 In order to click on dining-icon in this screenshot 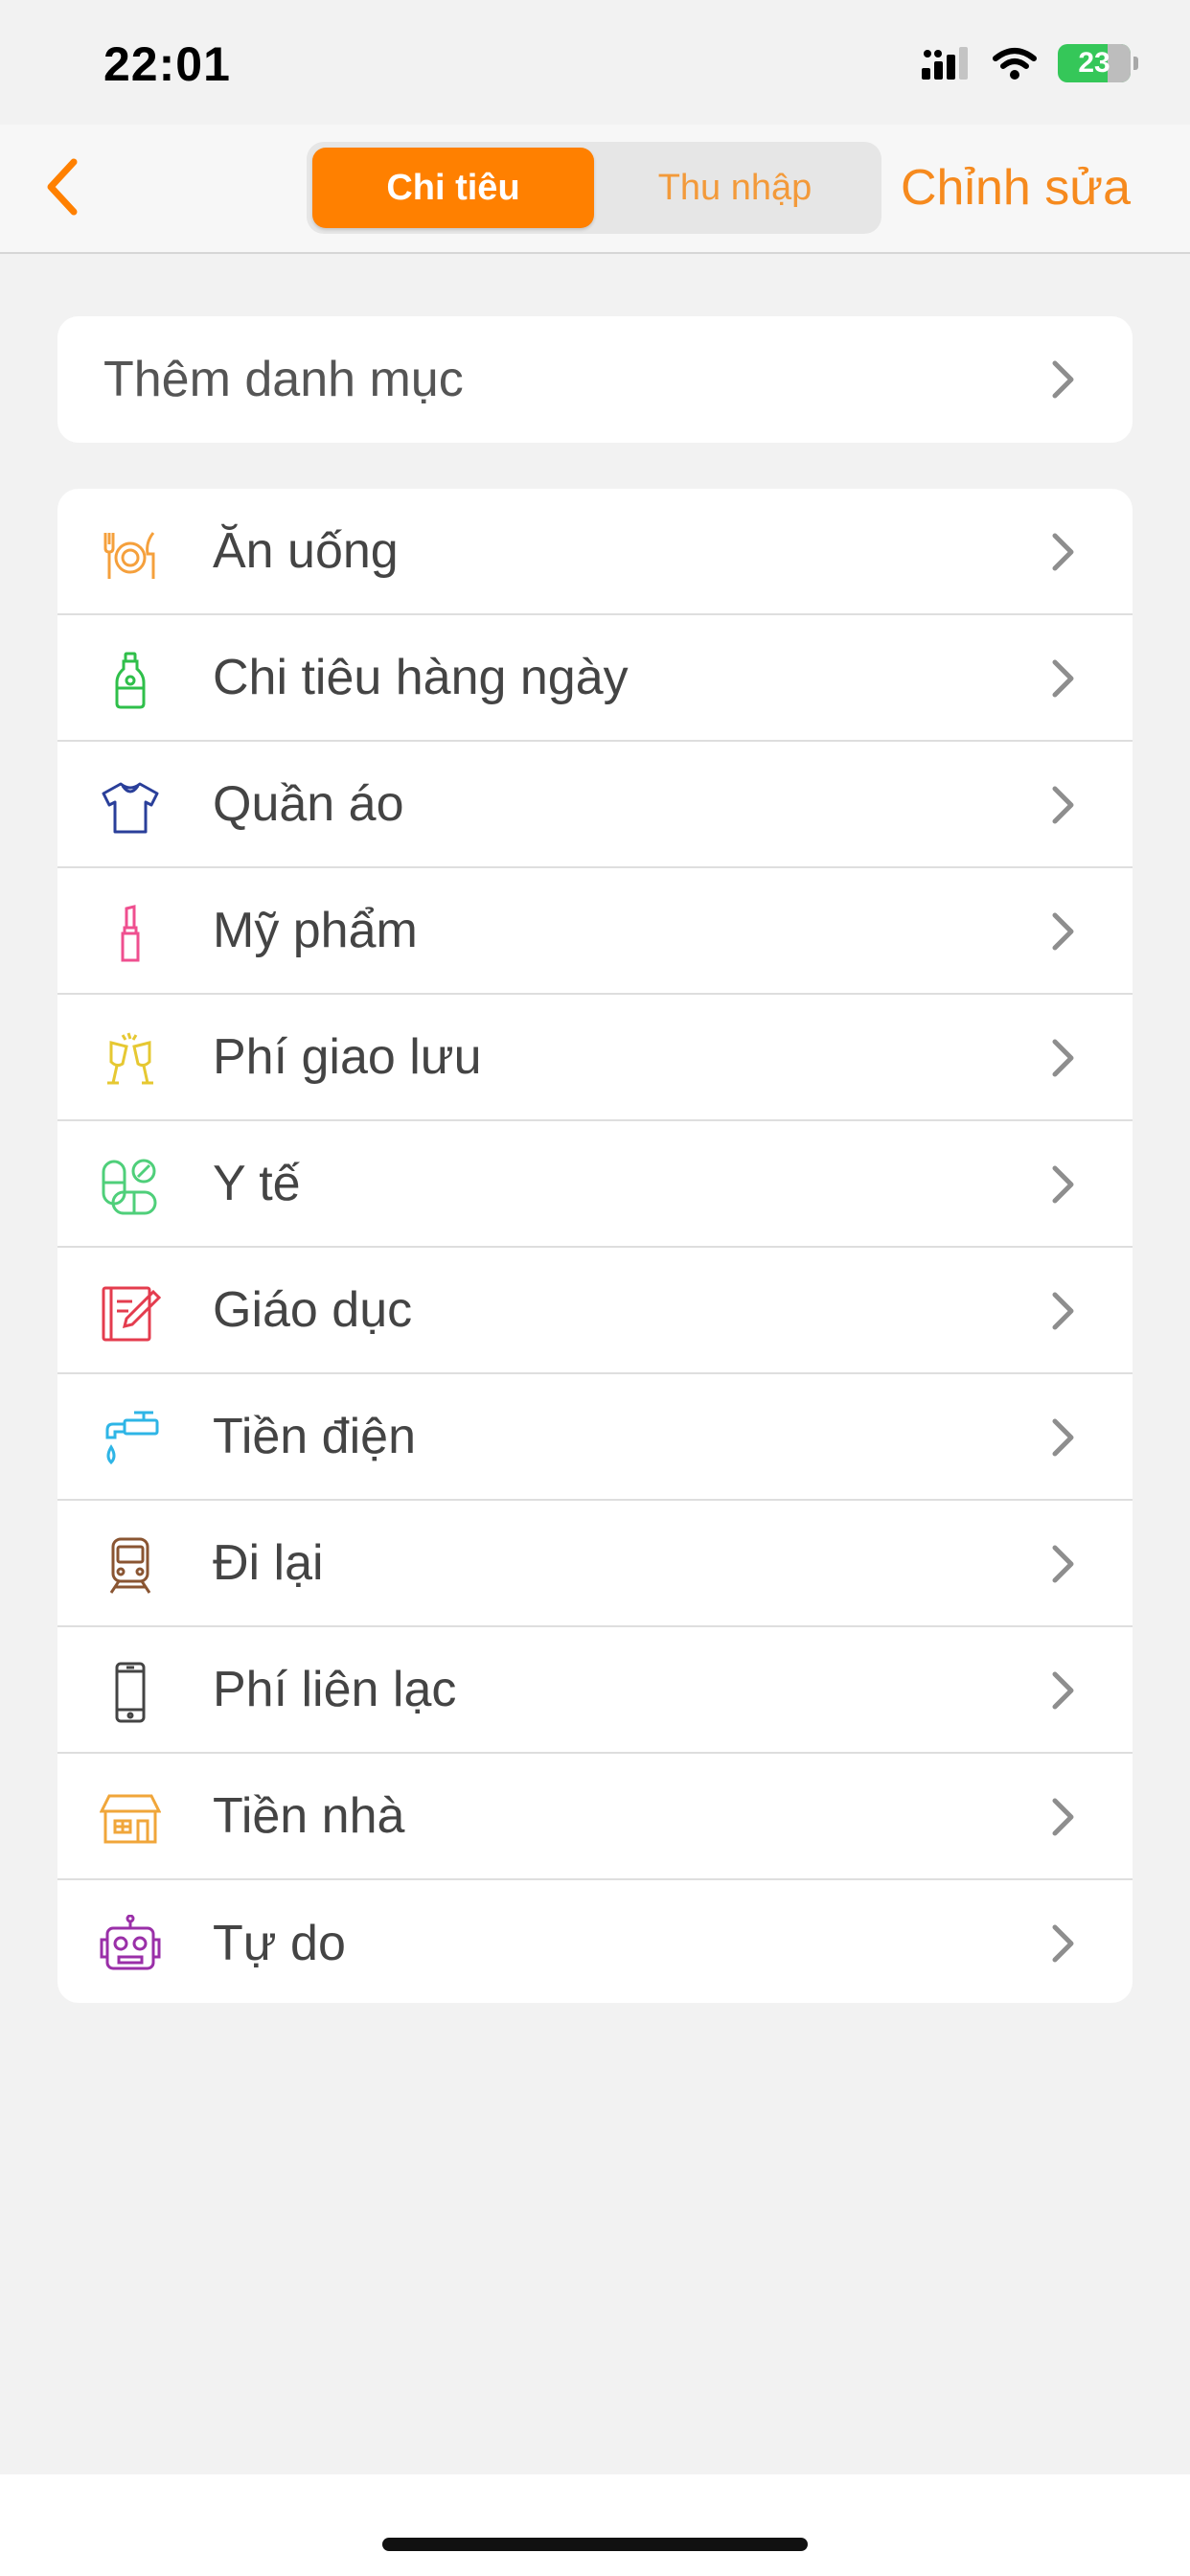, I will do `click(129, 555)`.